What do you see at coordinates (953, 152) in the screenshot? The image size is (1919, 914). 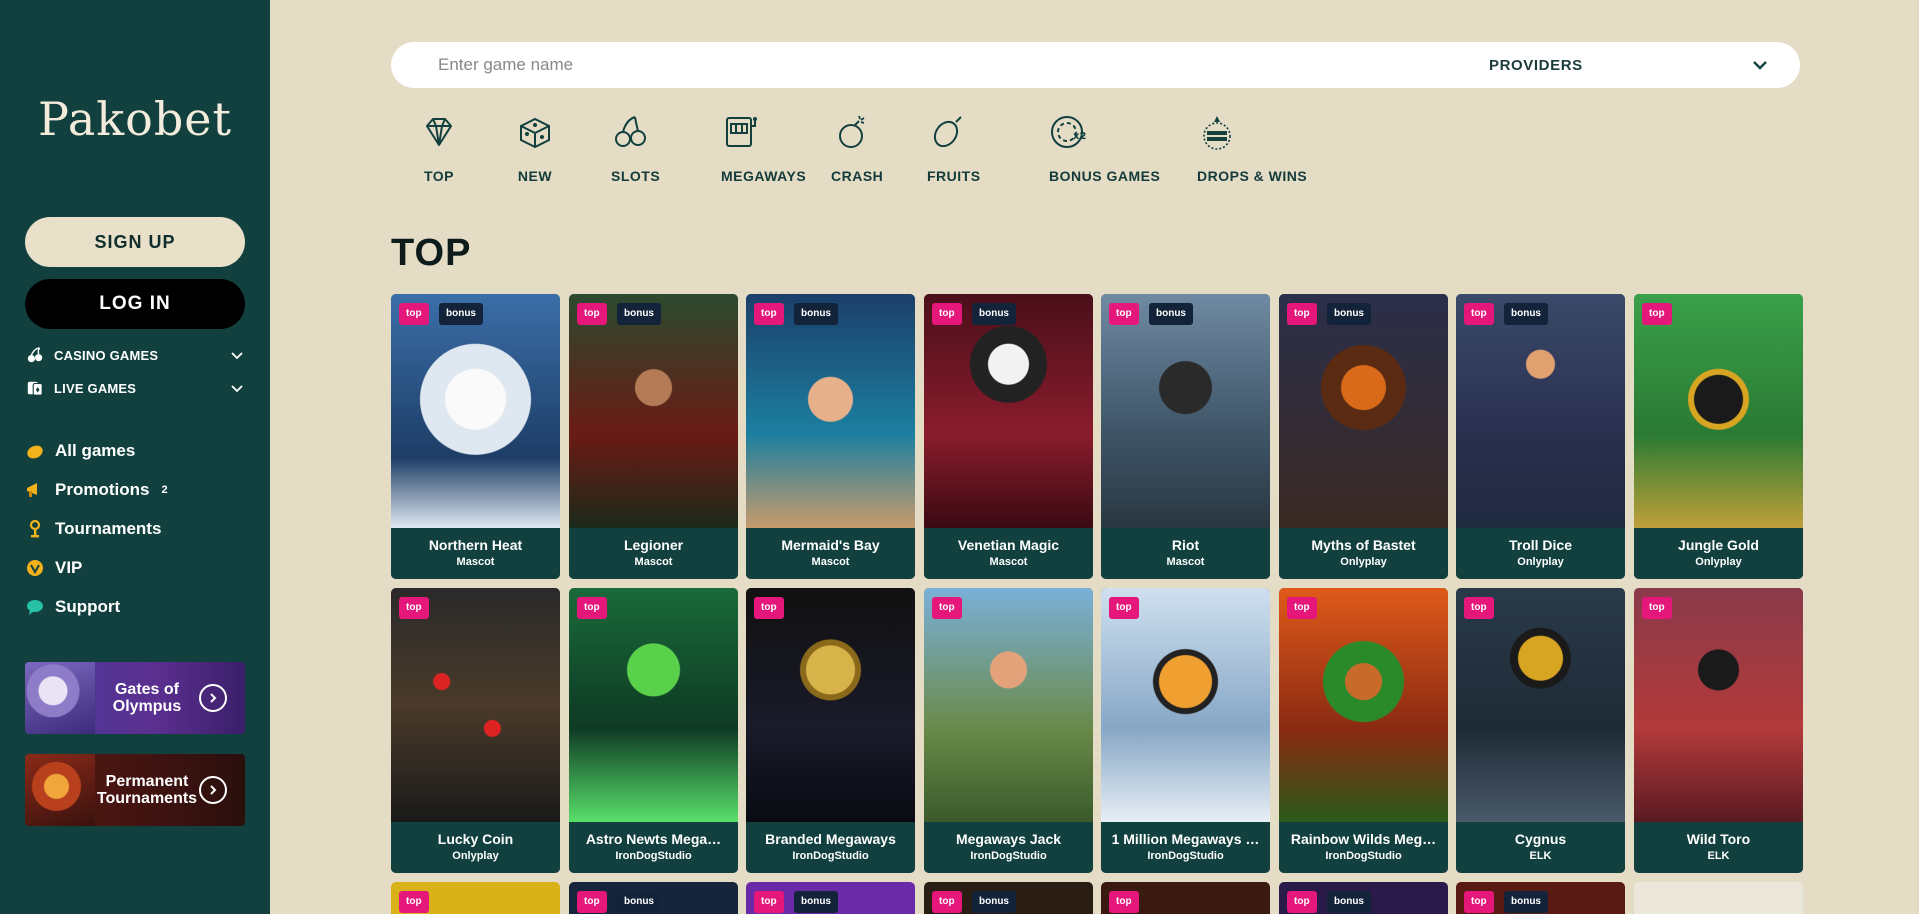 I see `category-fruits: FRUITS` at bounding box center [953, 152].